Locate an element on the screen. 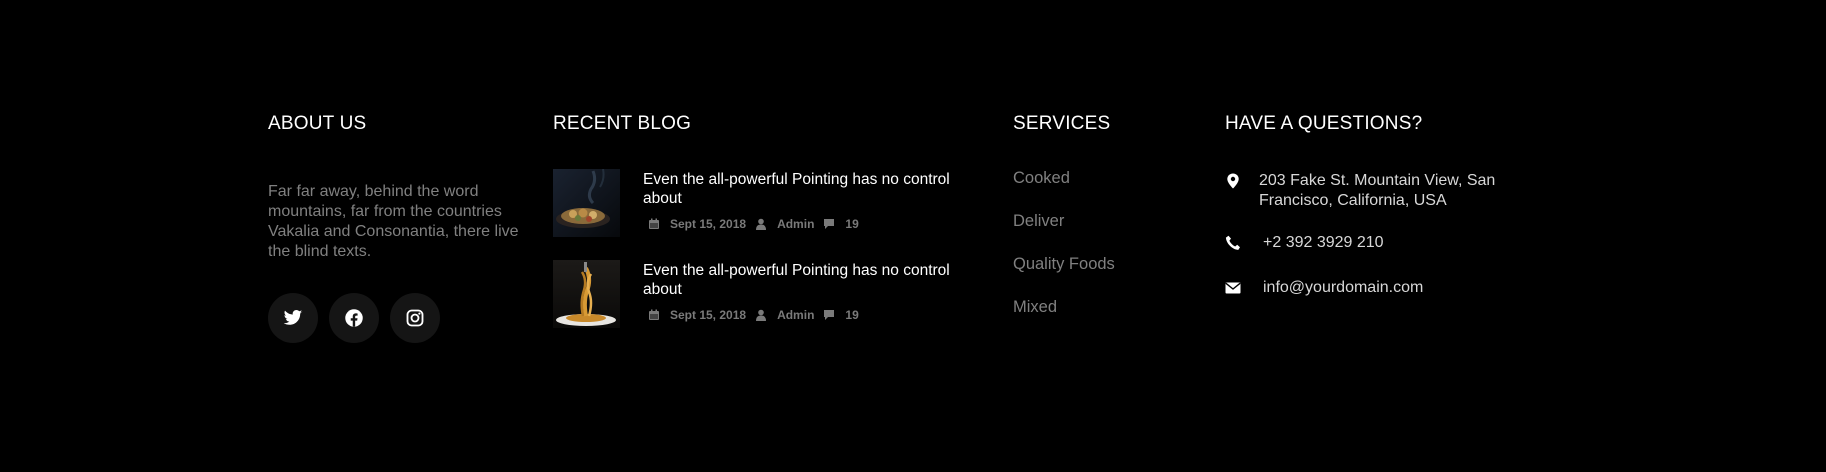 Image resolution: width=1826 pixels, height=472 pixels. contact-heading: HAVE A QUESTIONS? is located at coordinates (1324, 123).